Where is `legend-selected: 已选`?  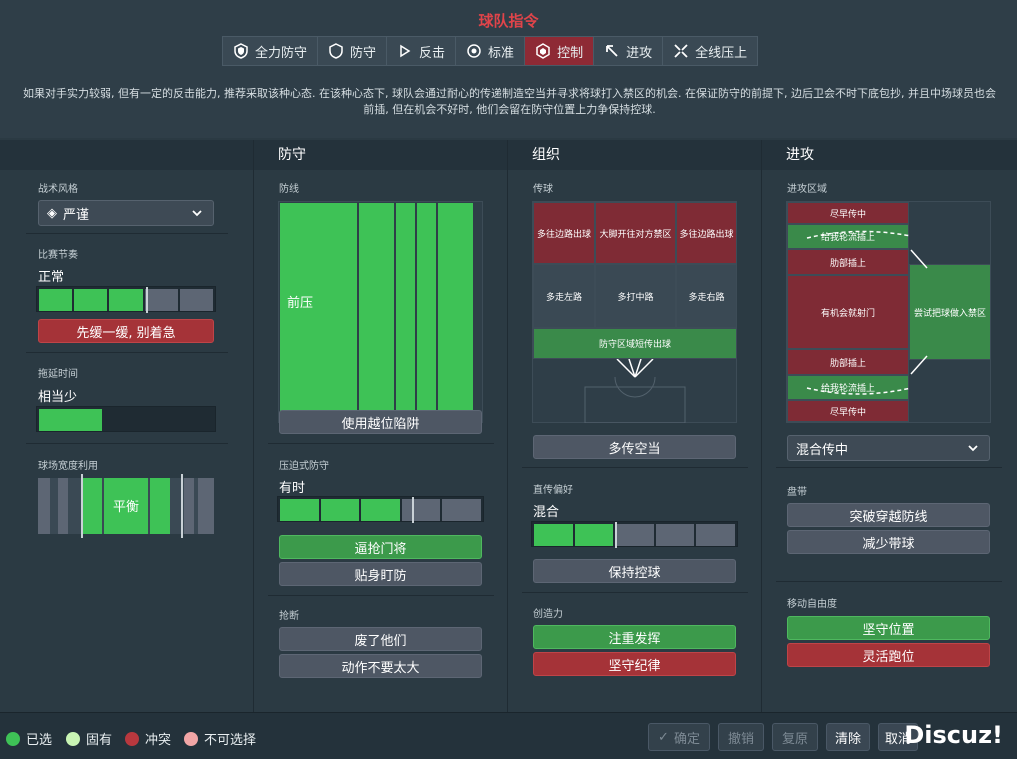 legend-selected: 已选 is located at coordinates (29, 738).